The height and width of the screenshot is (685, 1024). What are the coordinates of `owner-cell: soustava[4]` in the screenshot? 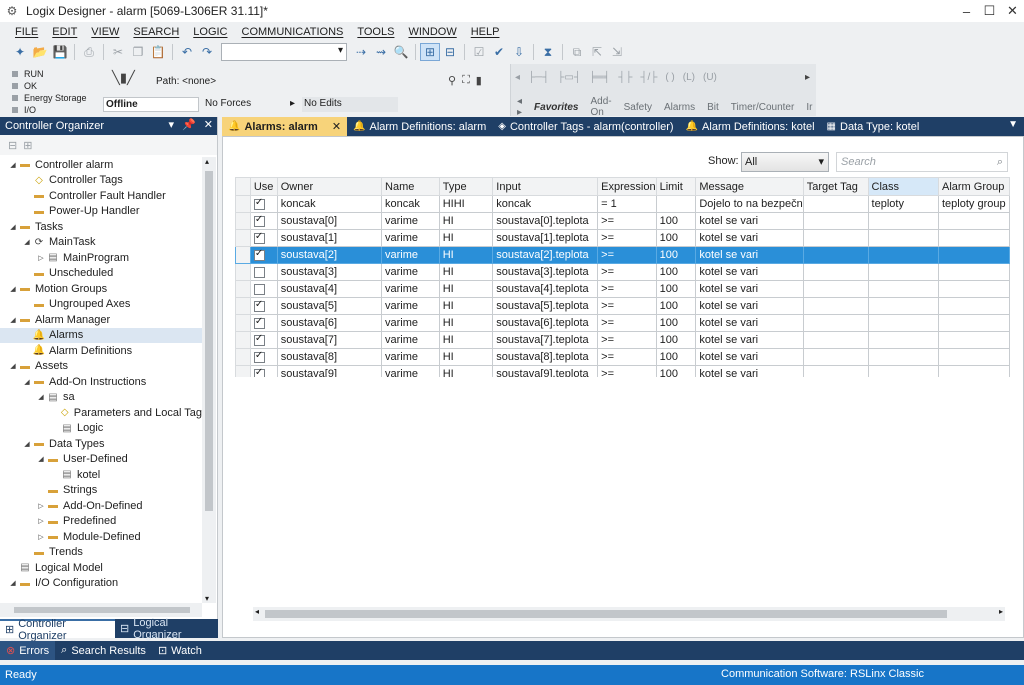 It's located at (329, 289).